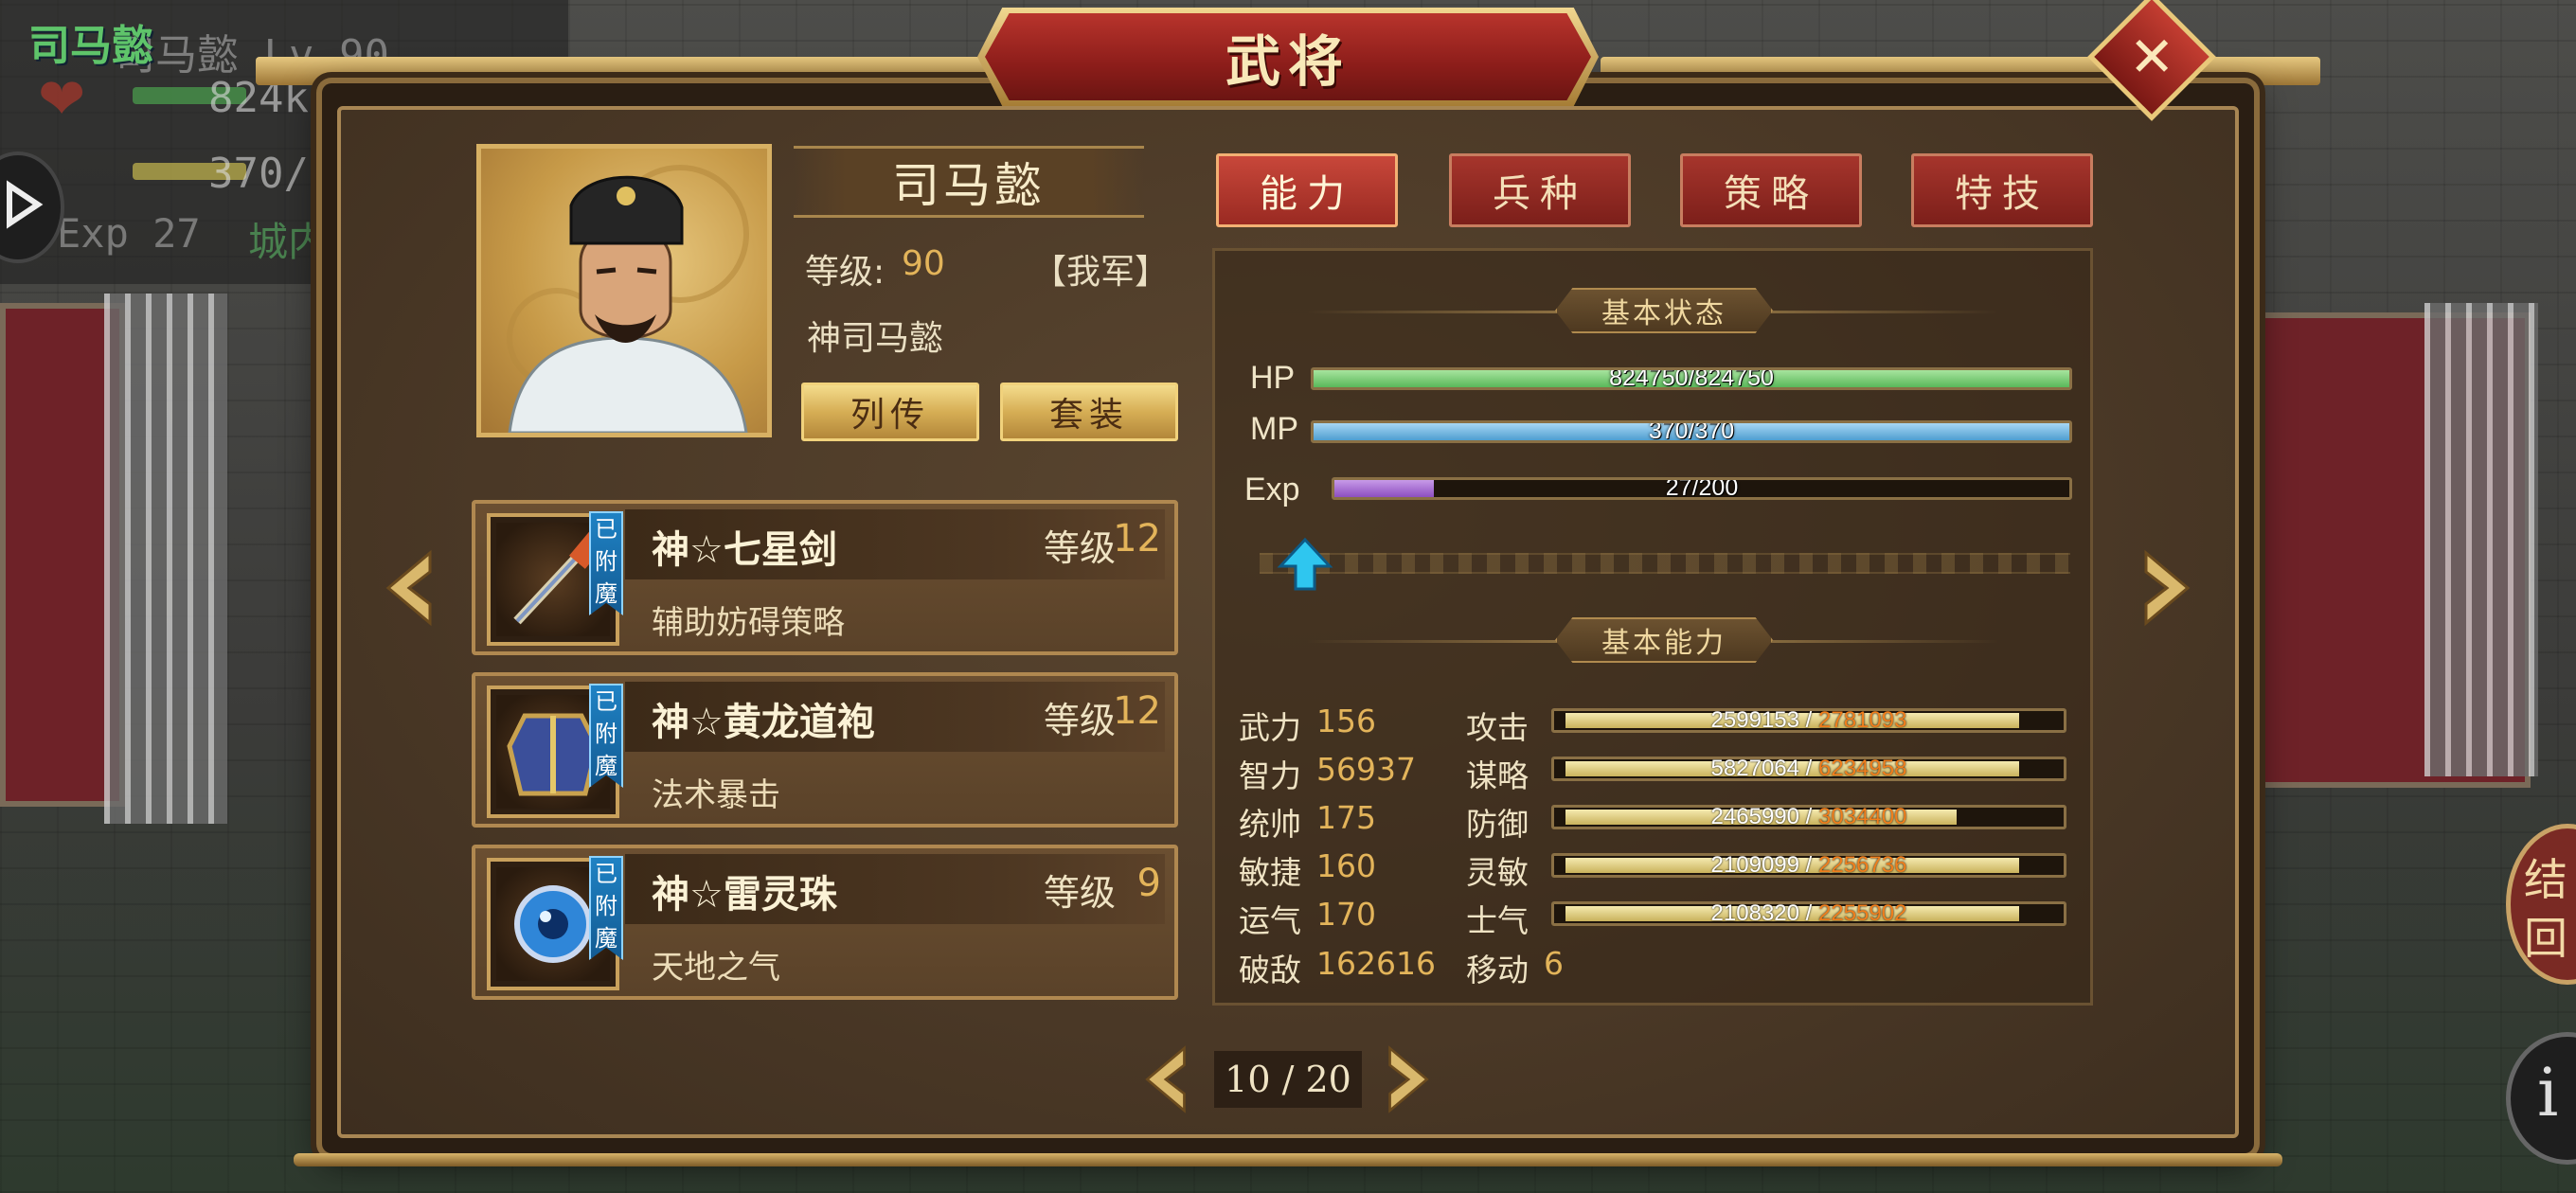 This screenshot has width=2576, height=1193. What do you see at coordinates (1270, 775) in the screenshot?
I see `attr-label-intelligence: 智力` at bounding box center [1270, 775].